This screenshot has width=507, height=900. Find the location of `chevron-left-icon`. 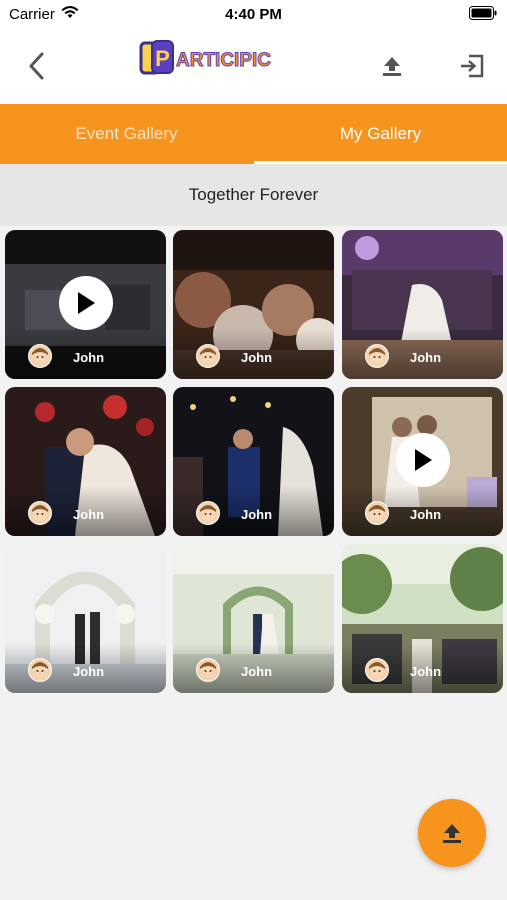

chevron-left-icon is located at coordinates (36, 66).